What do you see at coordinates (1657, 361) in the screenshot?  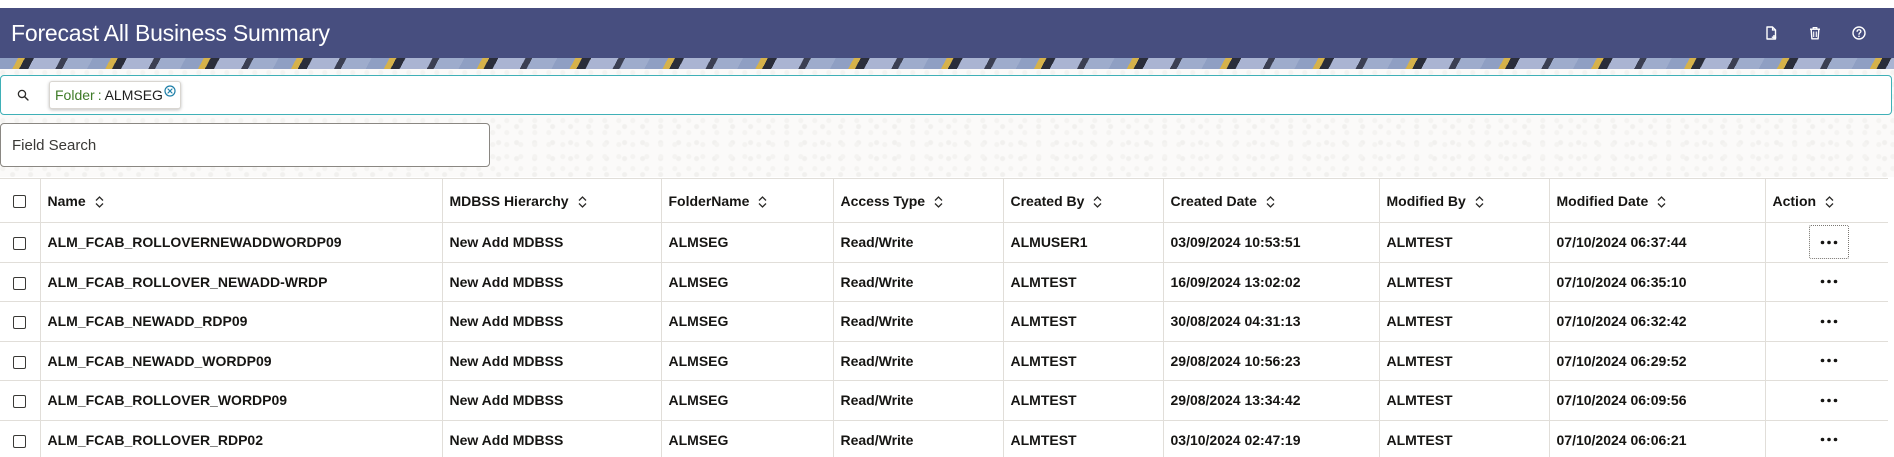 I see `cell-modified-date: 07/10/2024 06:29:52` at bounding box center [1657, 361].